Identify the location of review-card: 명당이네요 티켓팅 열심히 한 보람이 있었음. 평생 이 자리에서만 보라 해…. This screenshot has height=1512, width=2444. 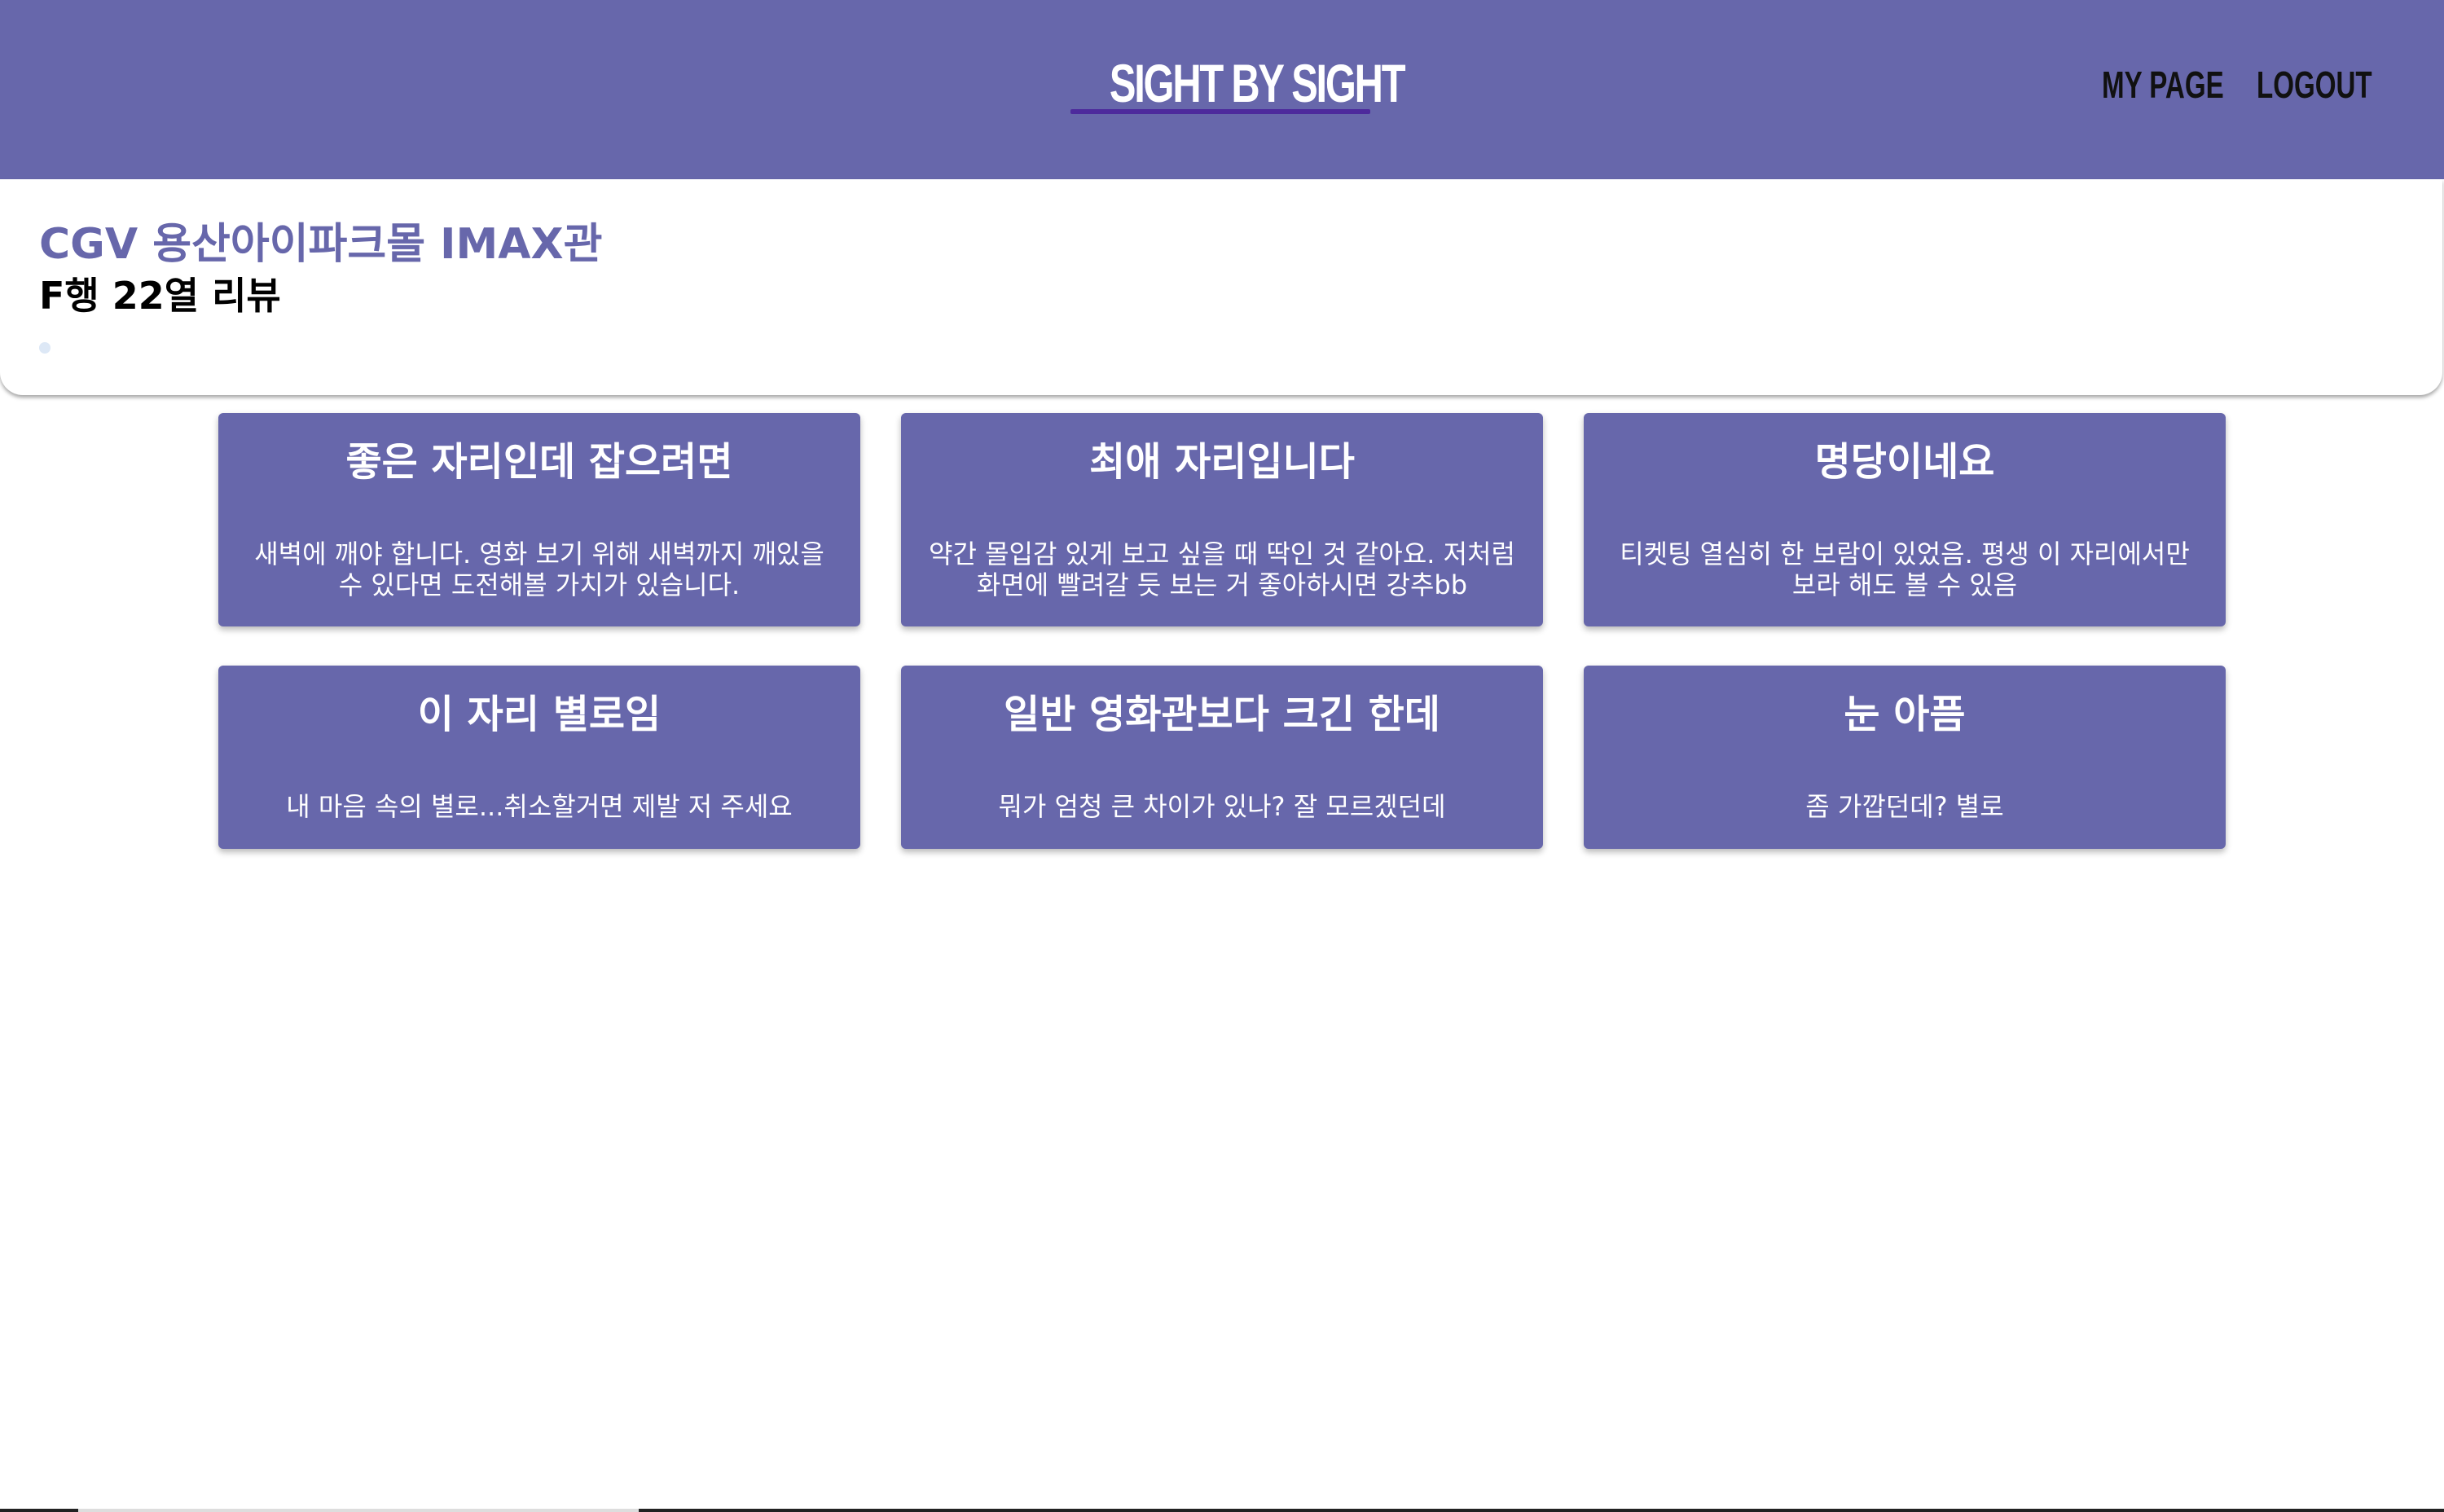
(1905, 519).